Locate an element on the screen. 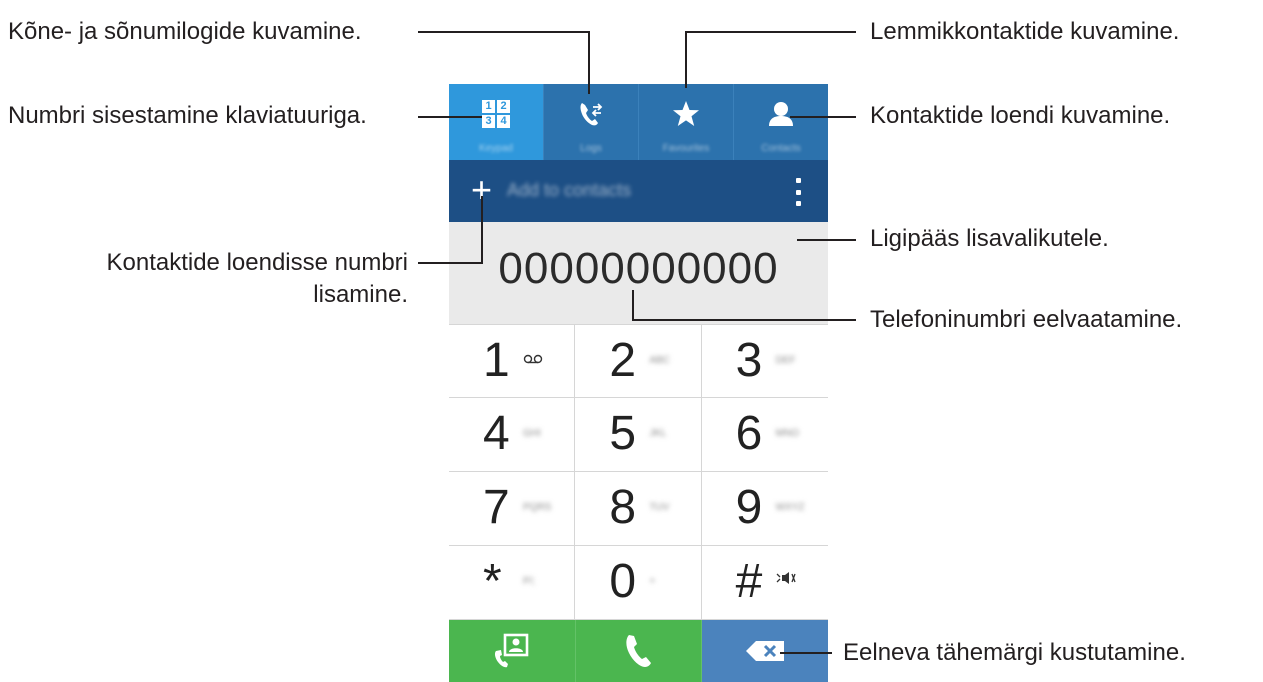 The image size is (1263, 682). key-letters: P/; is located at coordinates (529, 581).